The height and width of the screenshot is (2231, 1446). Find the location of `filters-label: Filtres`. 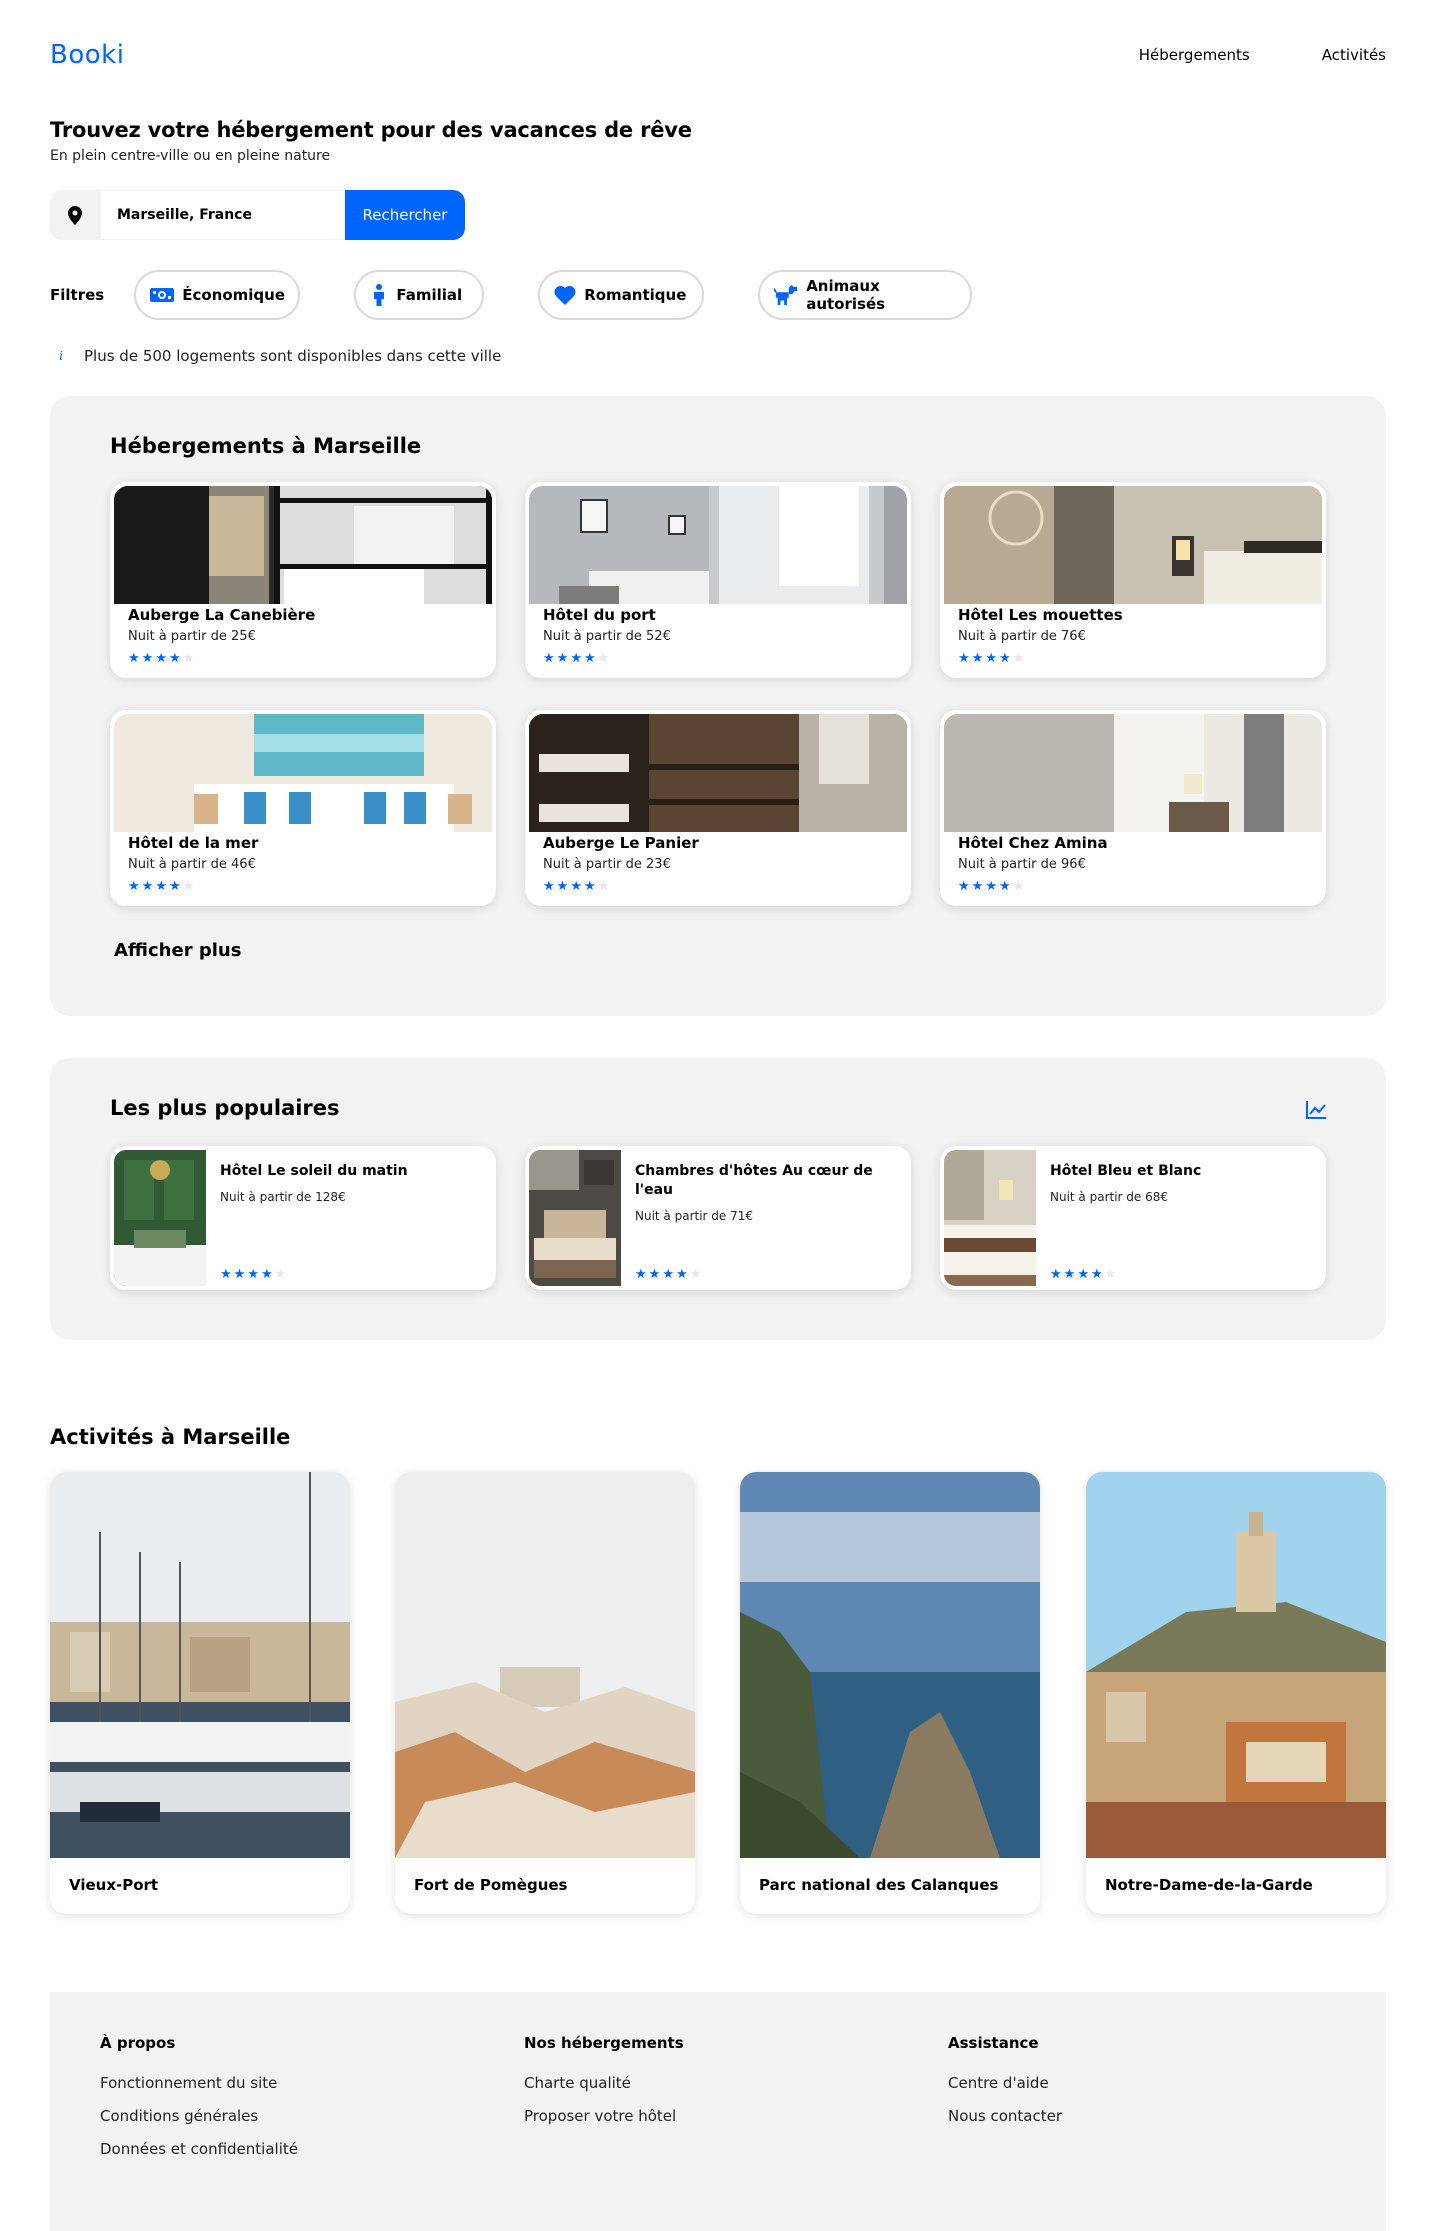

filters-label: Filtres is located at coordinates (77, 295).